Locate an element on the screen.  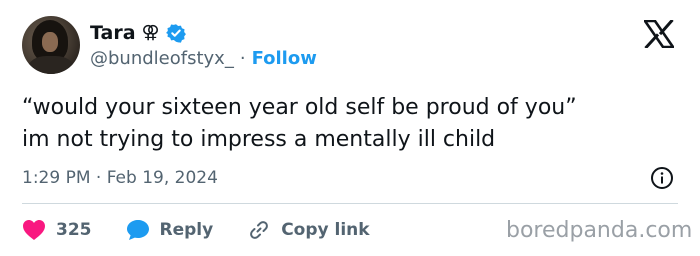
copy-link-label: Copy link is located at coordinates (325, 230).